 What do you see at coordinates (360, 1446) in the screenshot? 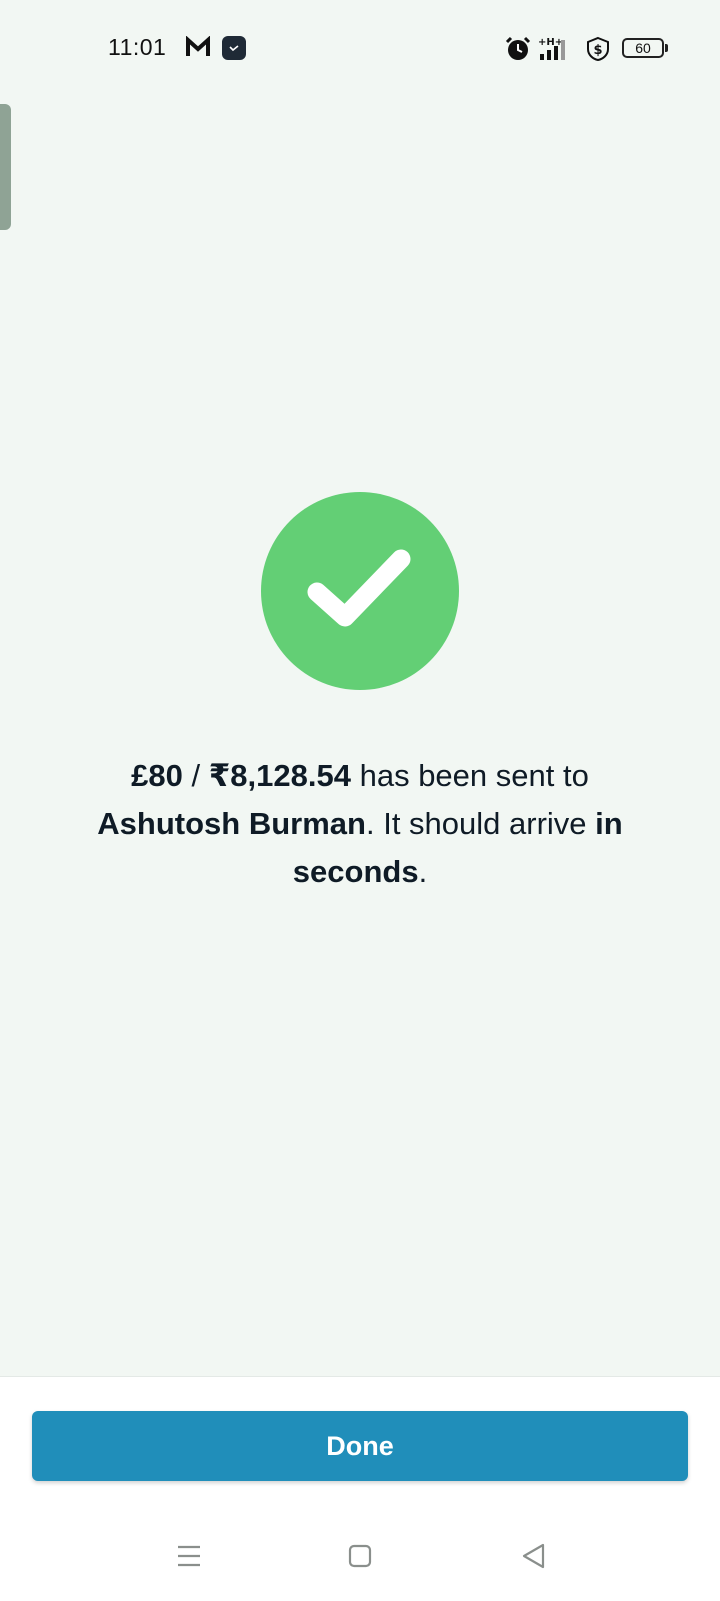
I see `done-button: Done` at bounding box center [360, 1446].